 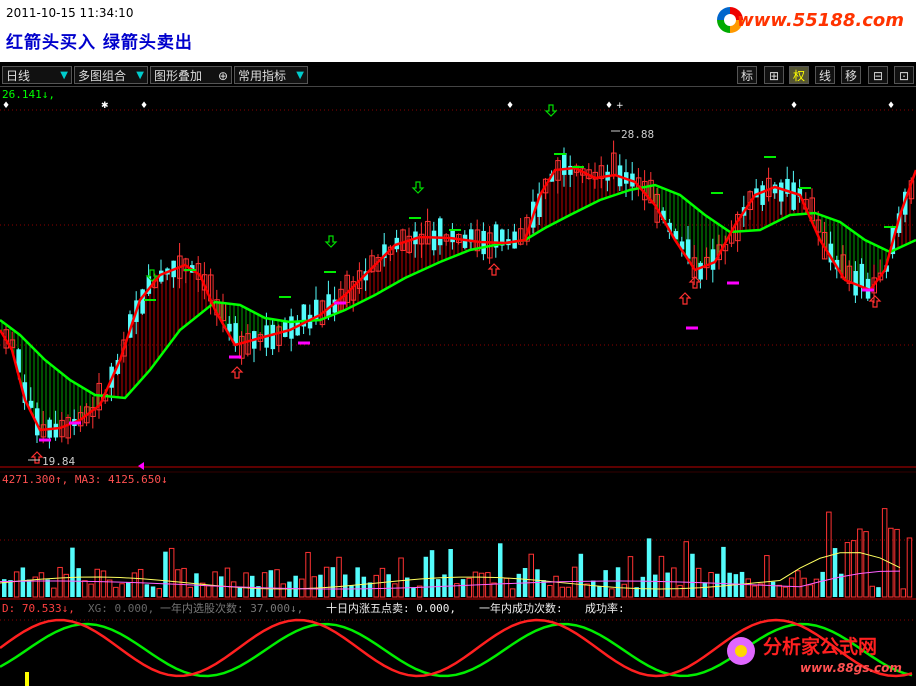 What do you see at coordinates (28, 94) in the screenshot?
I see `main-value-label: 26.141↓,` at bounding box center [28, 94].